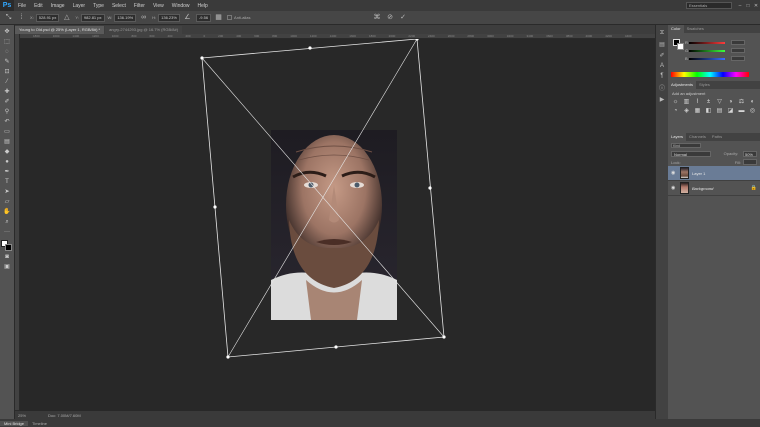  Describe the element at coordinates (738, 42) in the screenshot. I see `red-value-field` at that location.